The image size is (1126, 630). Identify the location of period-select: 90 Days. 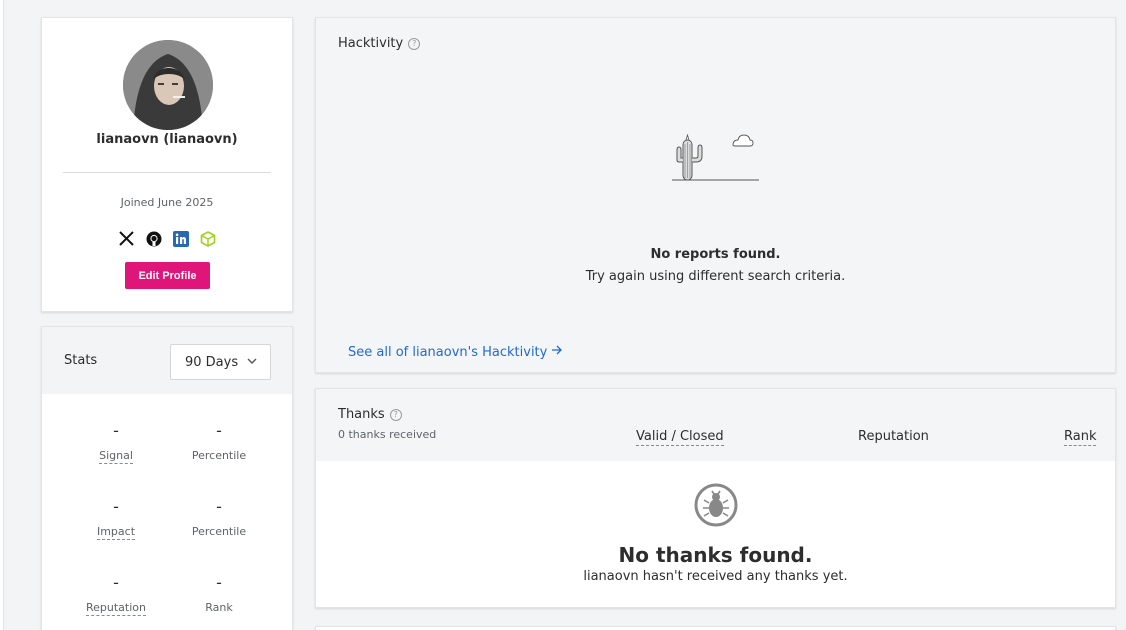
(220, 362).